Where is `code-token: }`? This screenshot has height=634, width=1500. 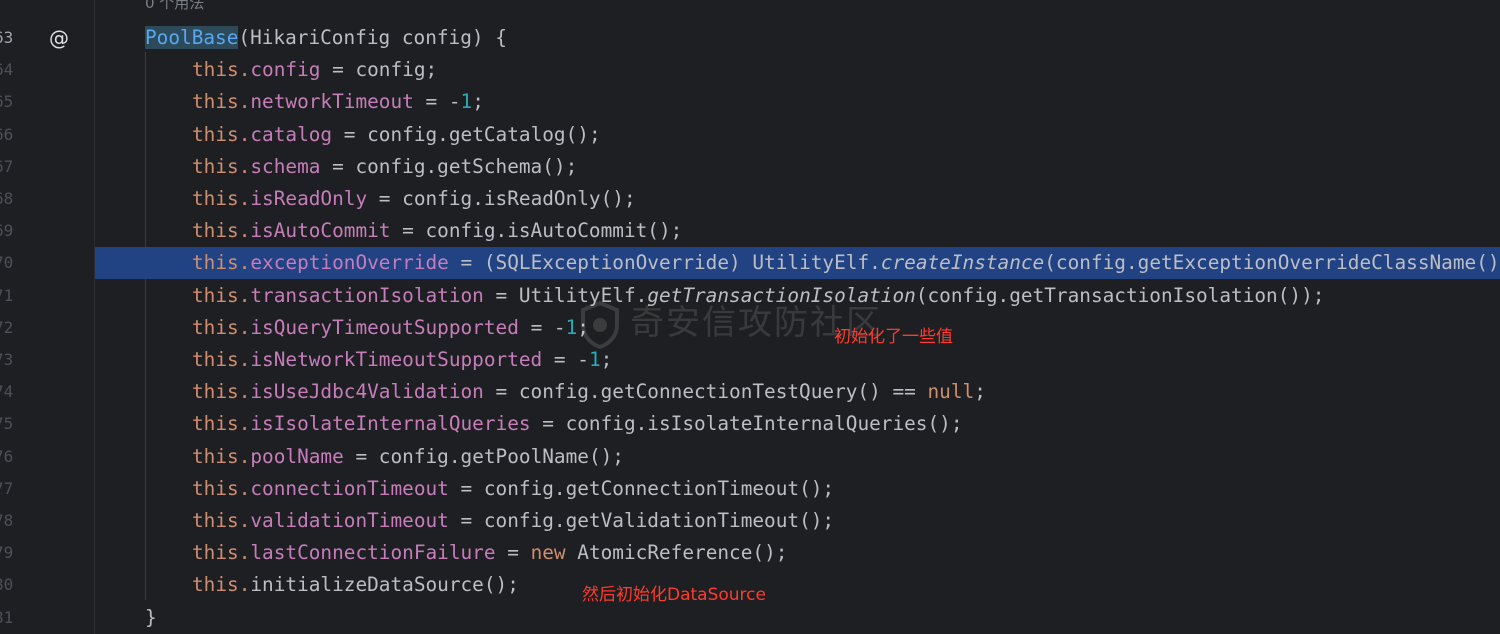
code-token: } is located at coordinates (151, 617).